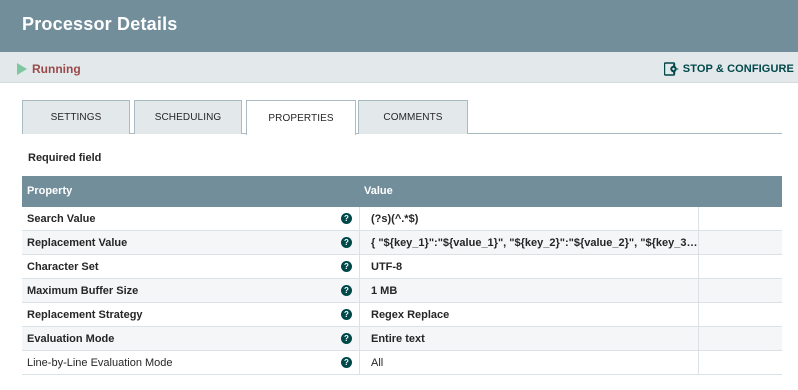  I want to click on stop-configure-button: STOP & CONFIGURE, so click(728, 69).